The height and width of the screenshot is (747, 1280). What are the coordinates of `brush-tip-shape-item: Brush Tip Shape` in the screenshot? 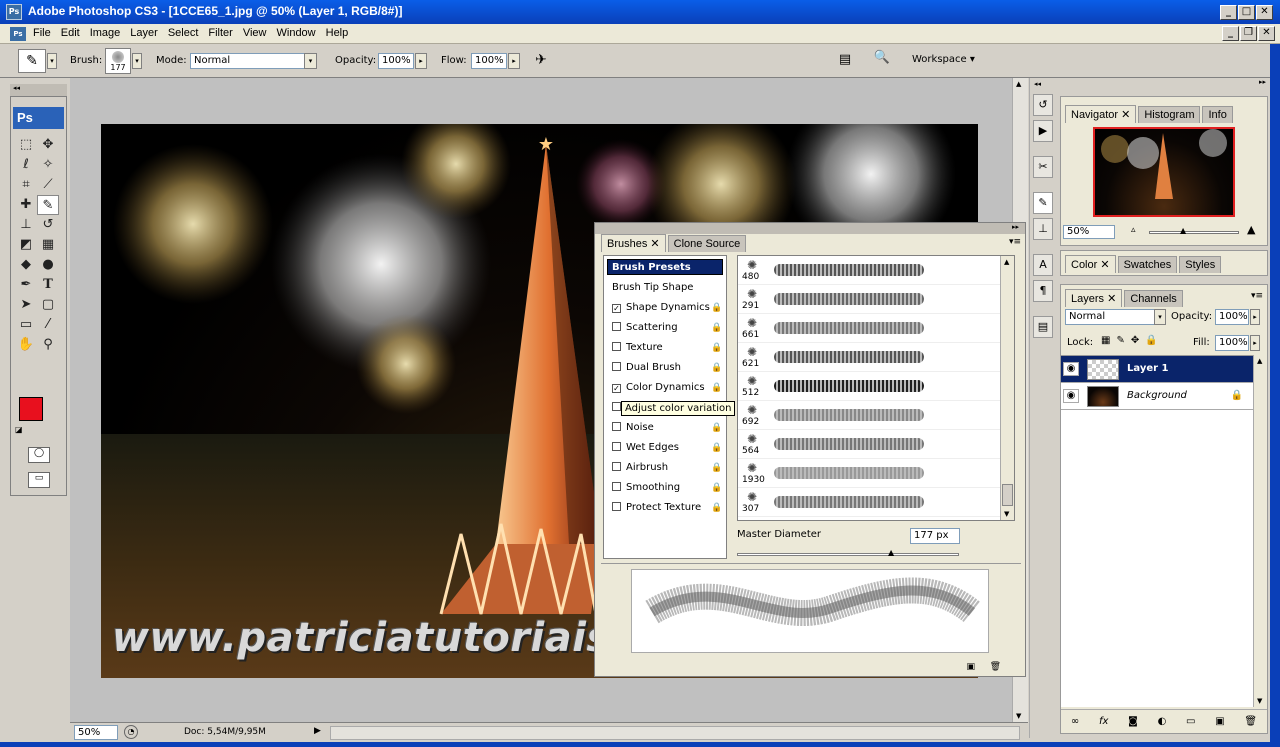 It's located at (665, 288).